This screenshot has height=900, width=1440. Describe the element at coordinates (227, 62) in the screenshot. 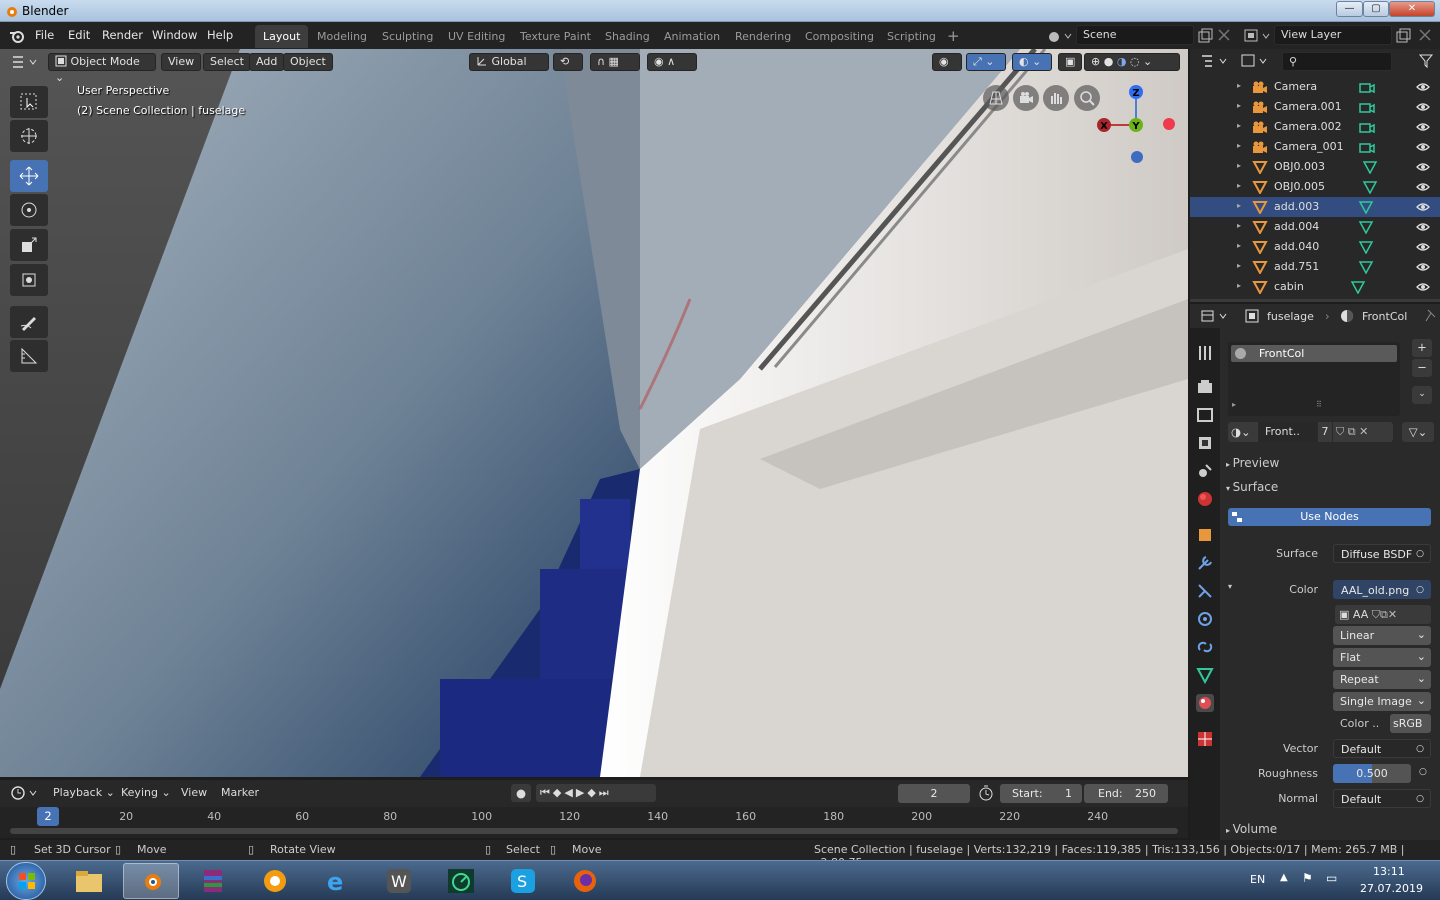

I see `menu-select: Select` at that location.